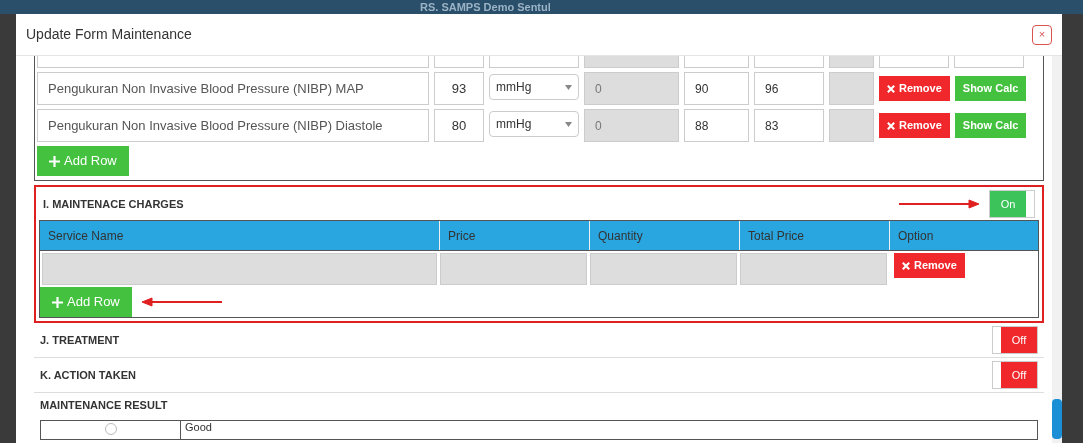  What do you see at coordinates (109, 34) in the screenshot?
I see `modal-title: Update Form Maintenance` at bounding box center [109, 34].